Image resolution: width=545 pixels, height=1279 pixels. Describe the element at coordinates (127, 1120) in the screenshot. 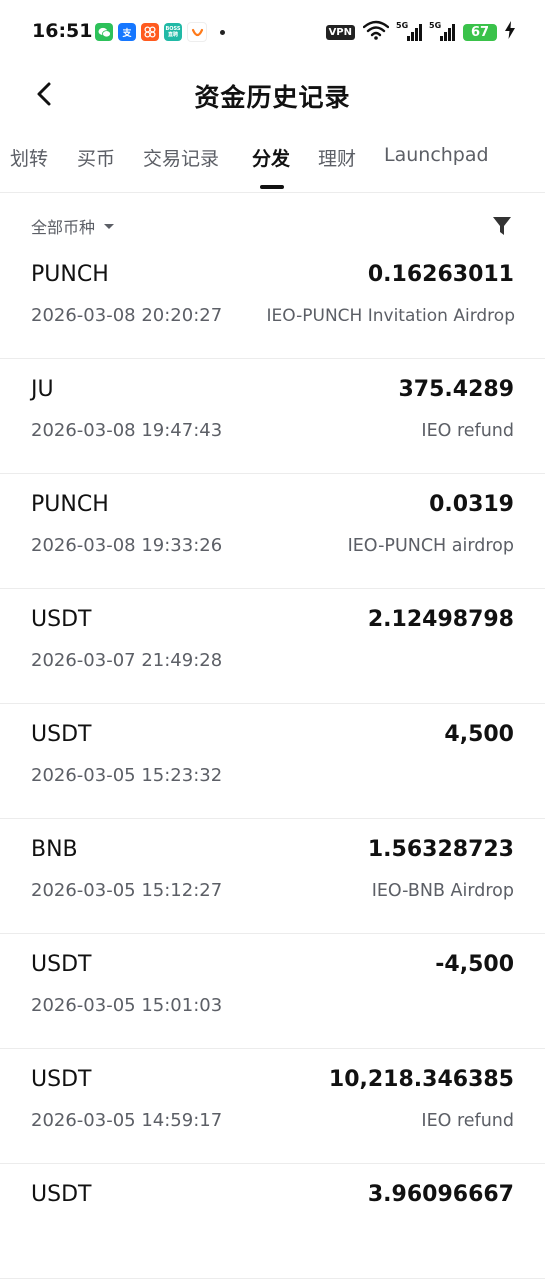

I see `record-time: 2026-03-05 14:59:17` at that location.